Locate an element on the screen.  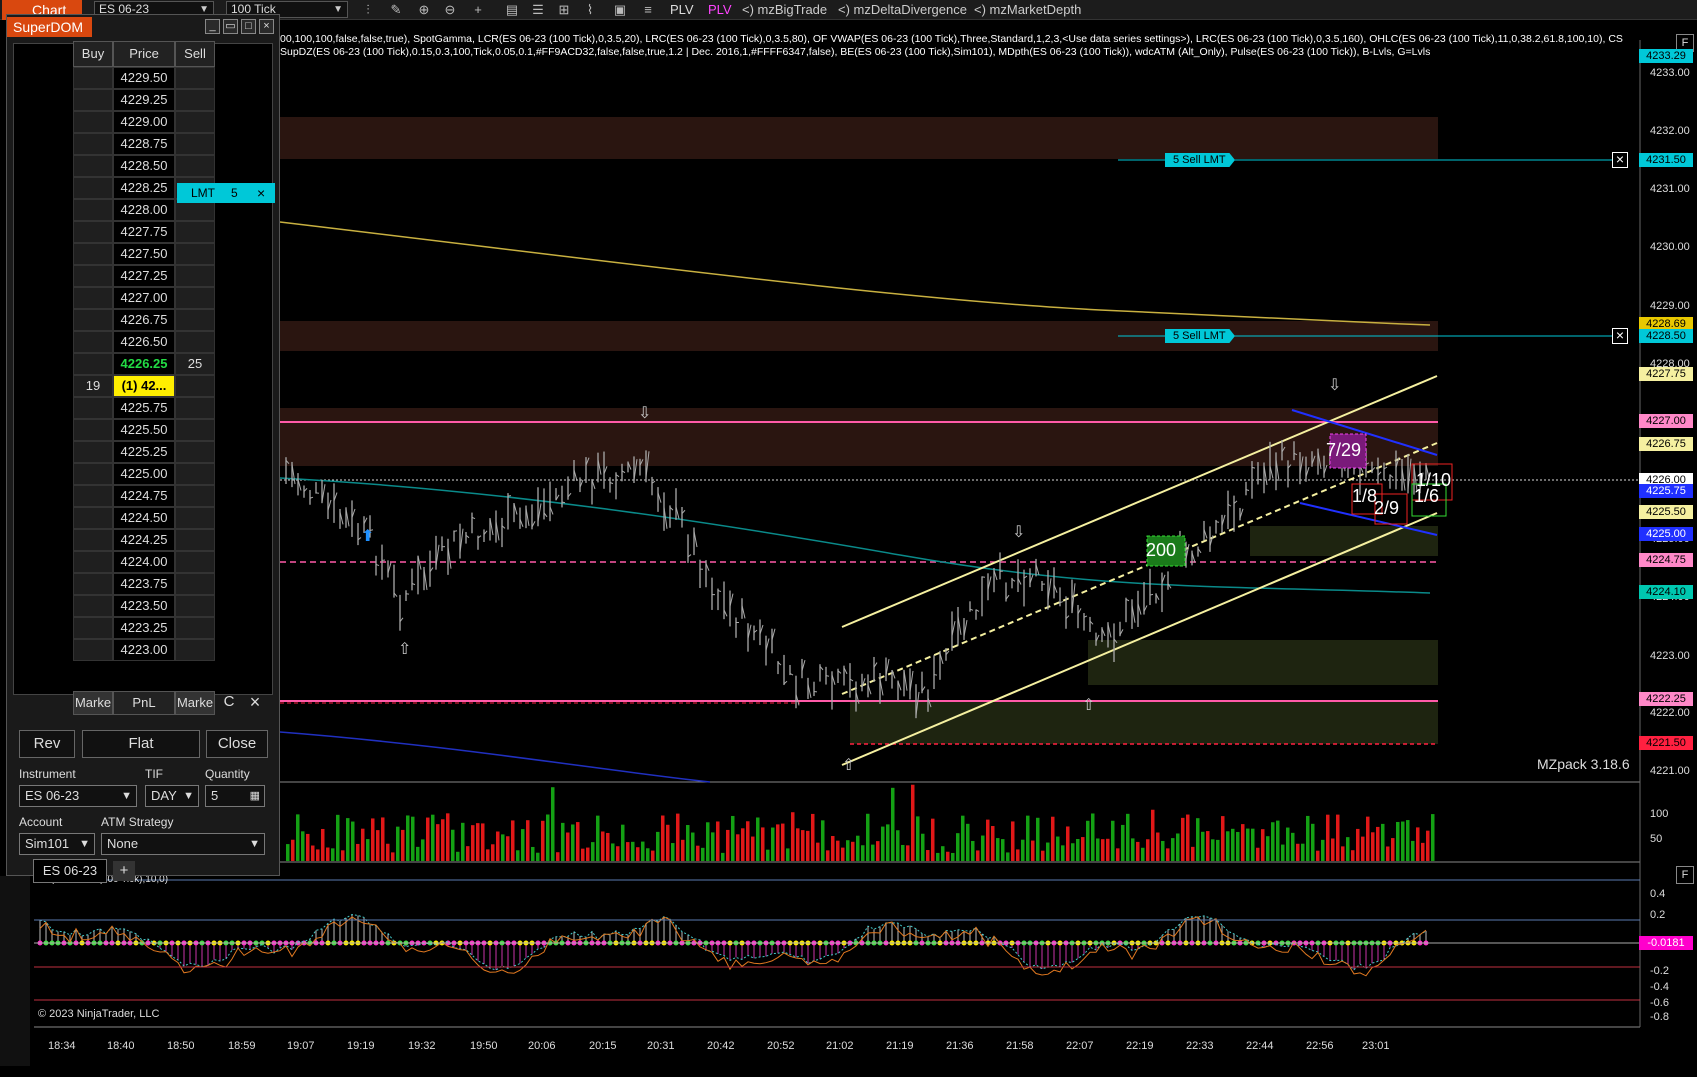
close-button: Close is located at coordinates (237, 744).